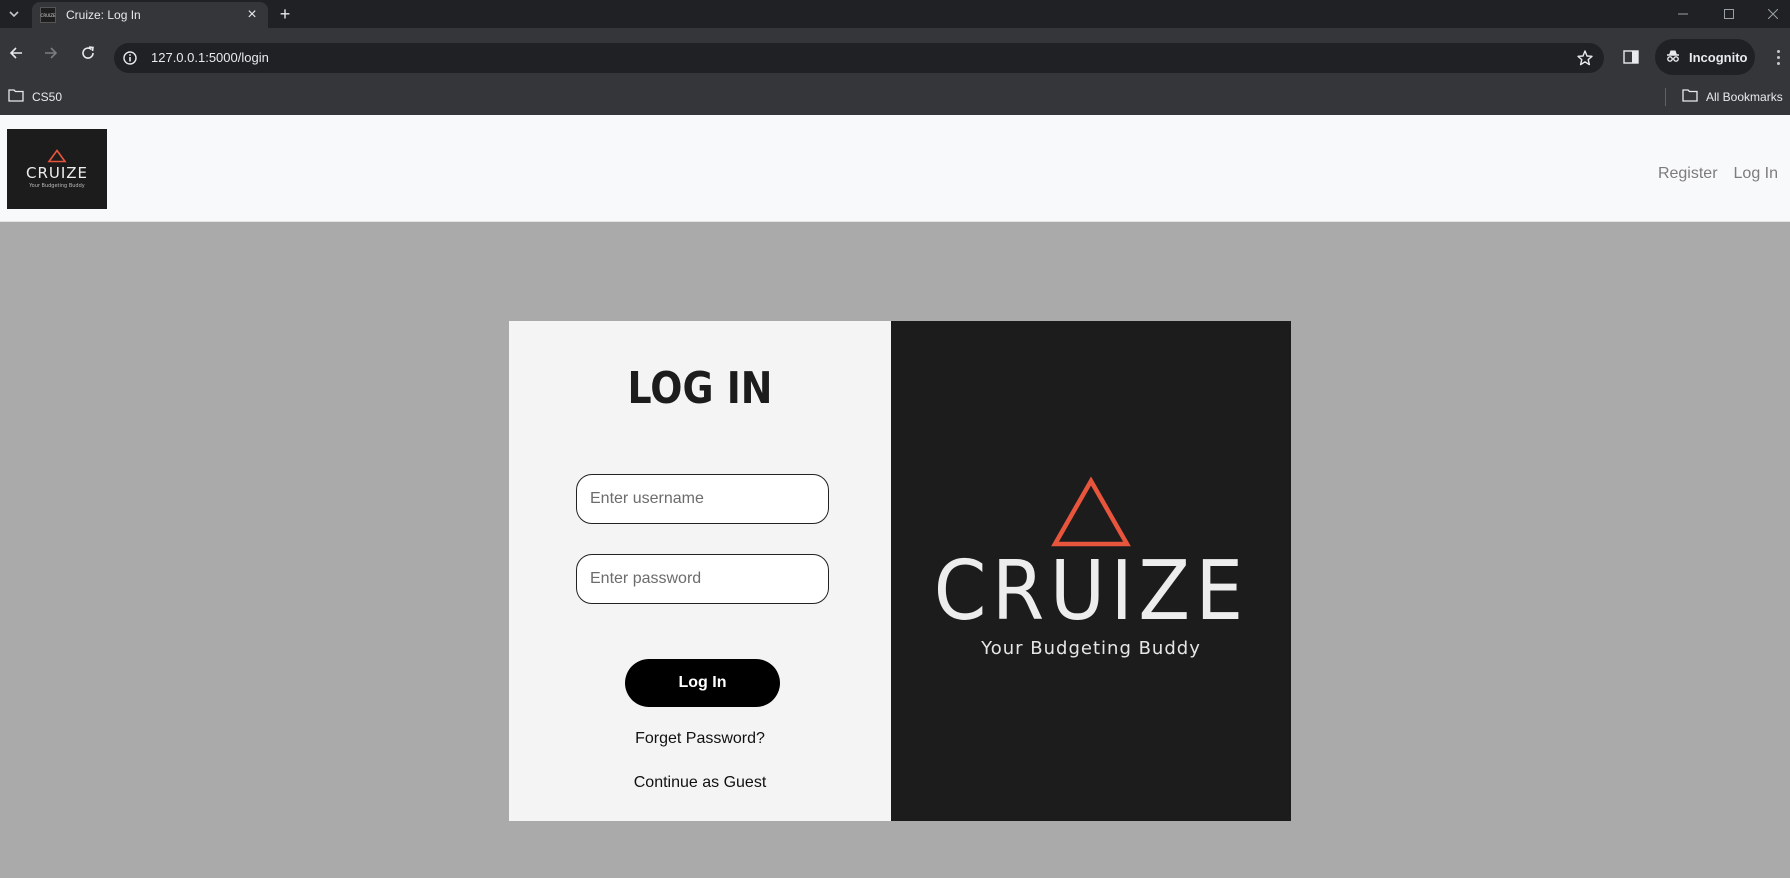 The image size is (1790, 878). I want to click on logo-triangle-icon, so click(57, 156).